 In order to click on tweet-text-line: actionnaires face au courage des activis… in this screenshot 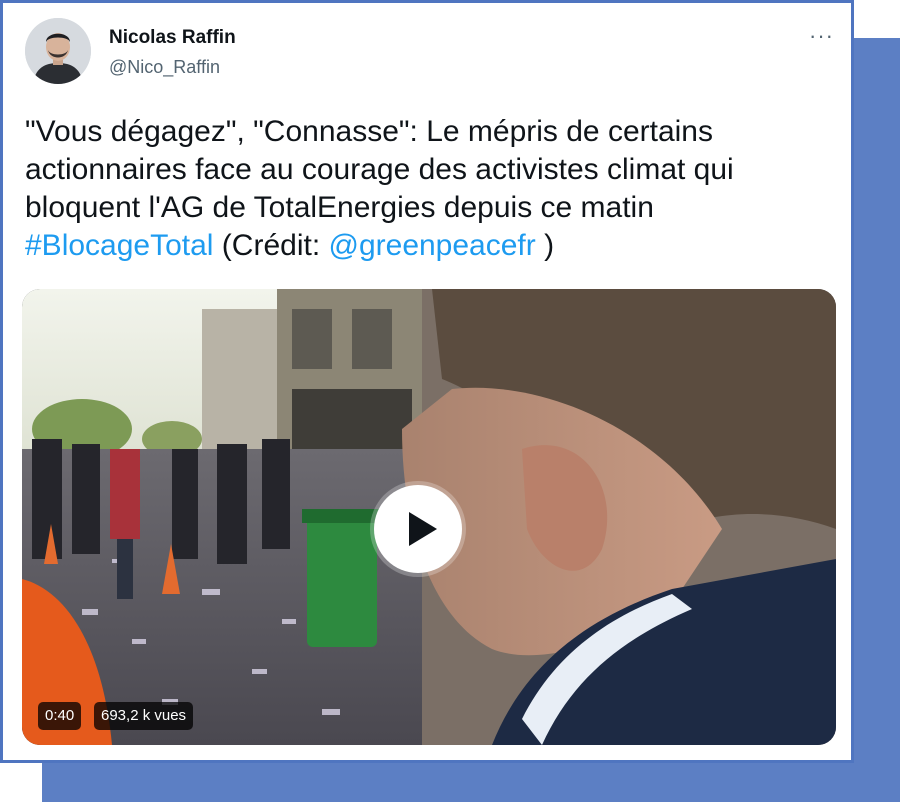, I will do `click(379, 169)`.